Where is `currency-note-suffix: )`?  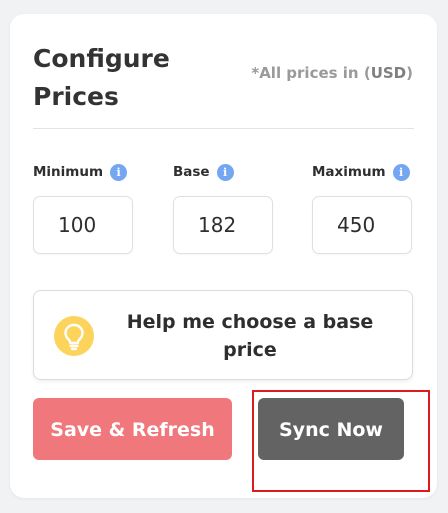 currency-note-suffix: ) is located at coordinates (409, 73).